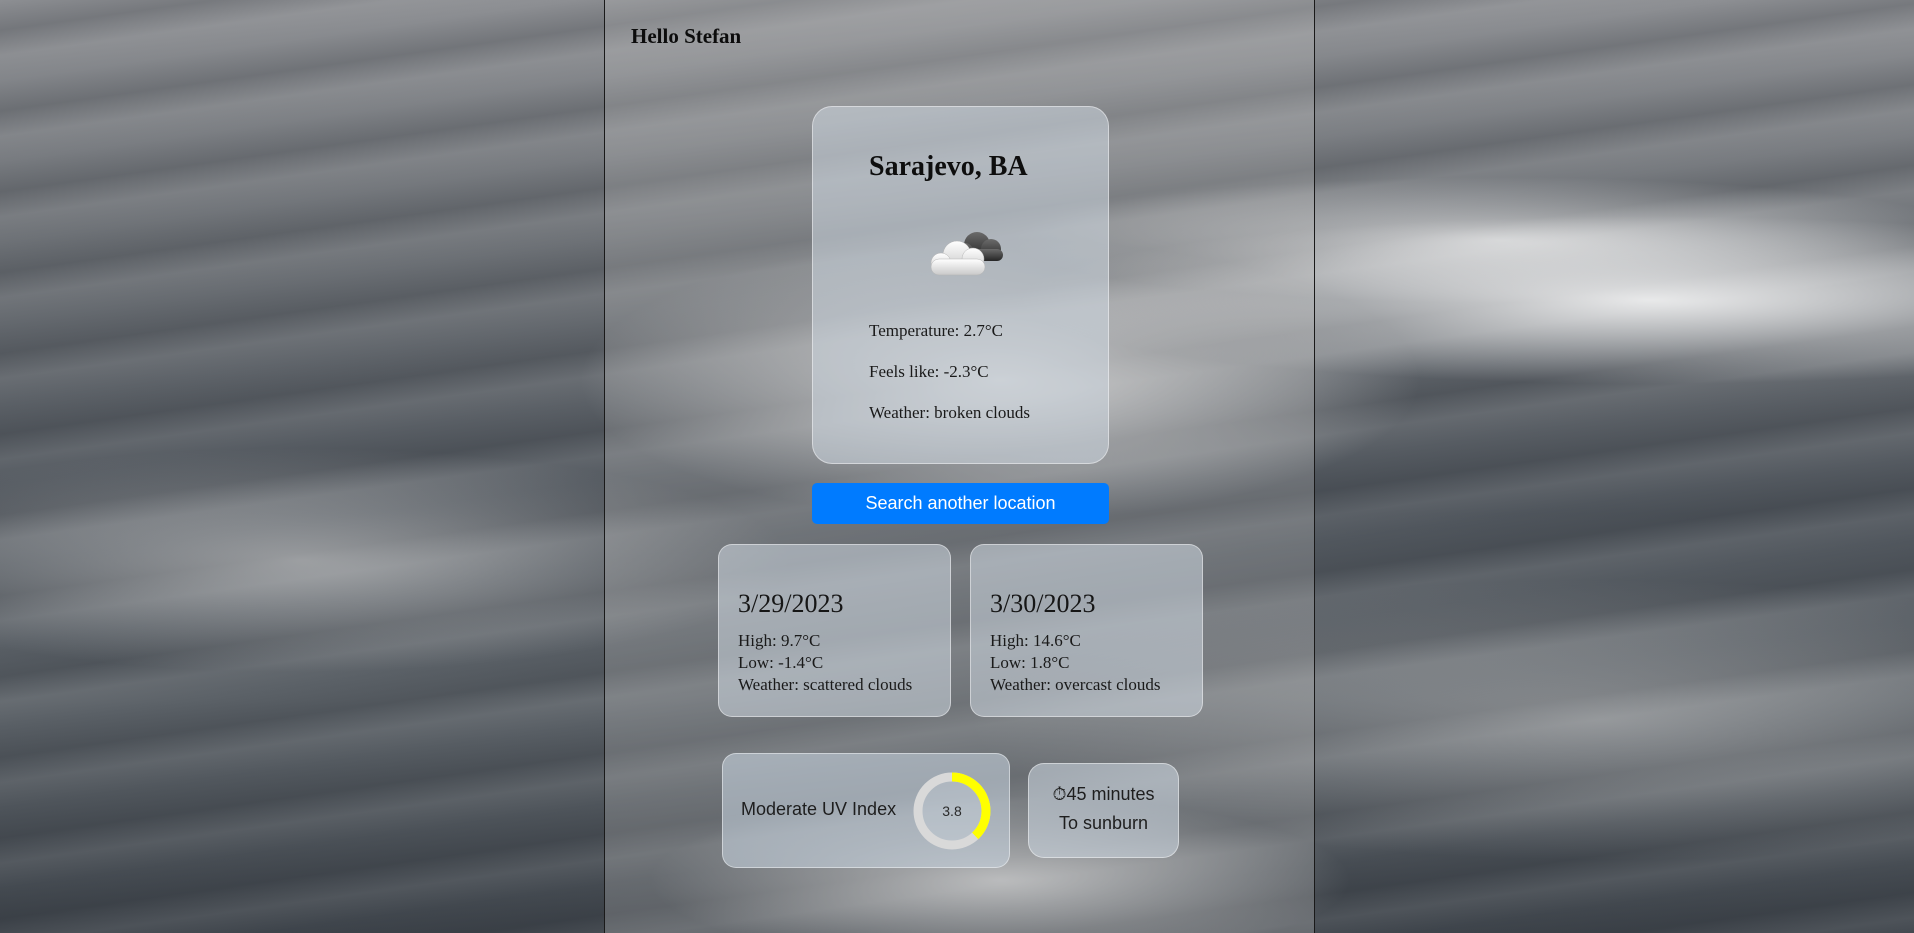  What do you see at coordinates (936, 330) in the screenshot?
I see `temperature-text: Temperature: 2.7°C` at bounding box center [936, 330].